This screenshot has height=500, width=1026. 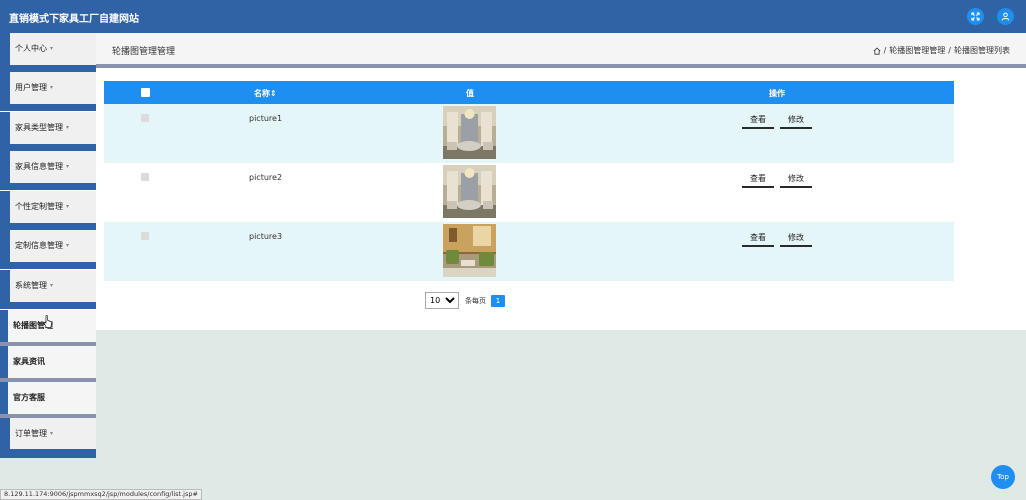 What do you see at coordinates (34, 87) in the screenshot?
I see `sidebar-item-label: 用户管理 ▾` at bounding box center [34, 87].